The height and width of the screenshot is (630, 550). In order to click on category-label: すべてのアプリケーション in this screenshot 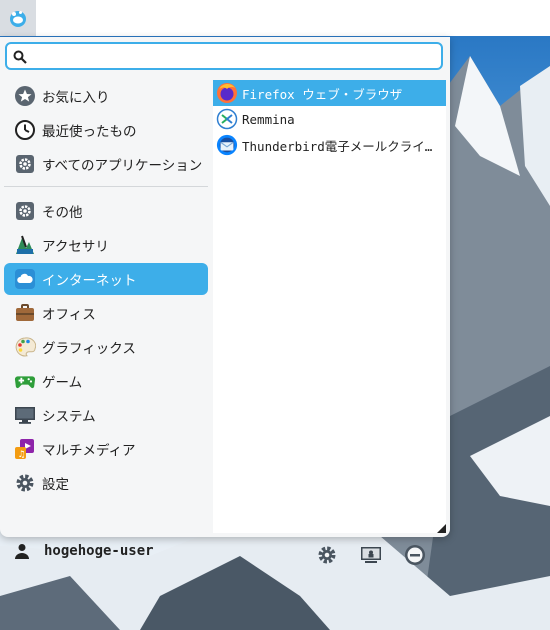, I will do `click(122, 166)`.